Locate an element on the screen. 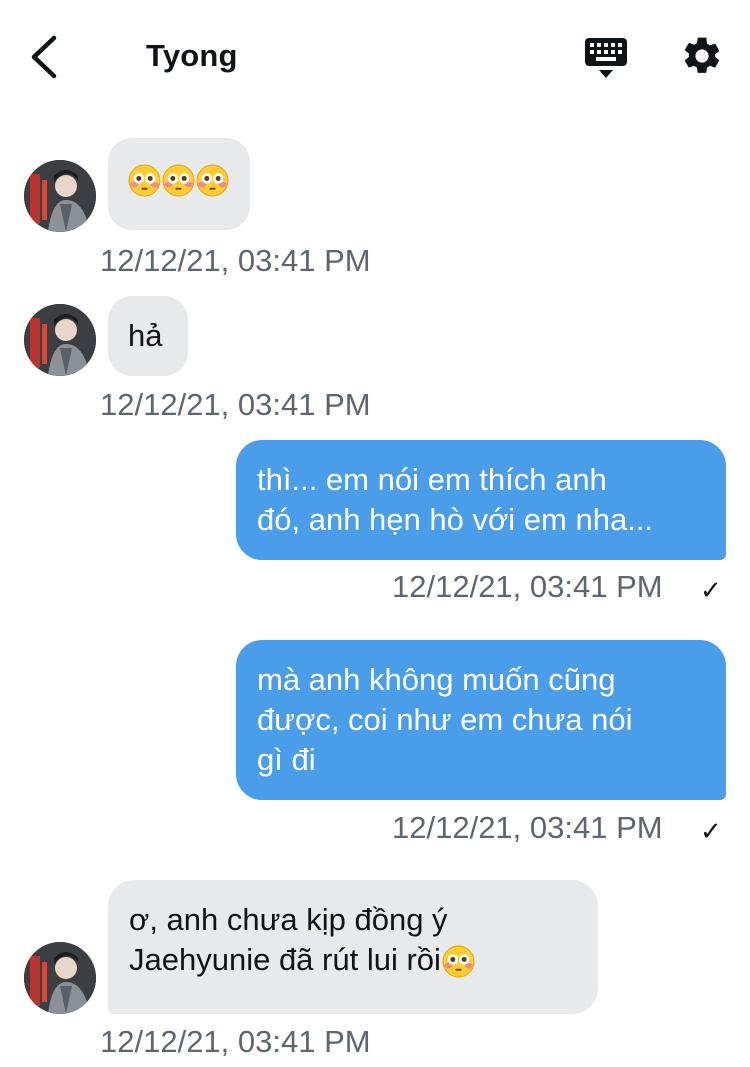  message-line: ơ, anh chưa kịp đồng ý is located at coordinates (288, 919).